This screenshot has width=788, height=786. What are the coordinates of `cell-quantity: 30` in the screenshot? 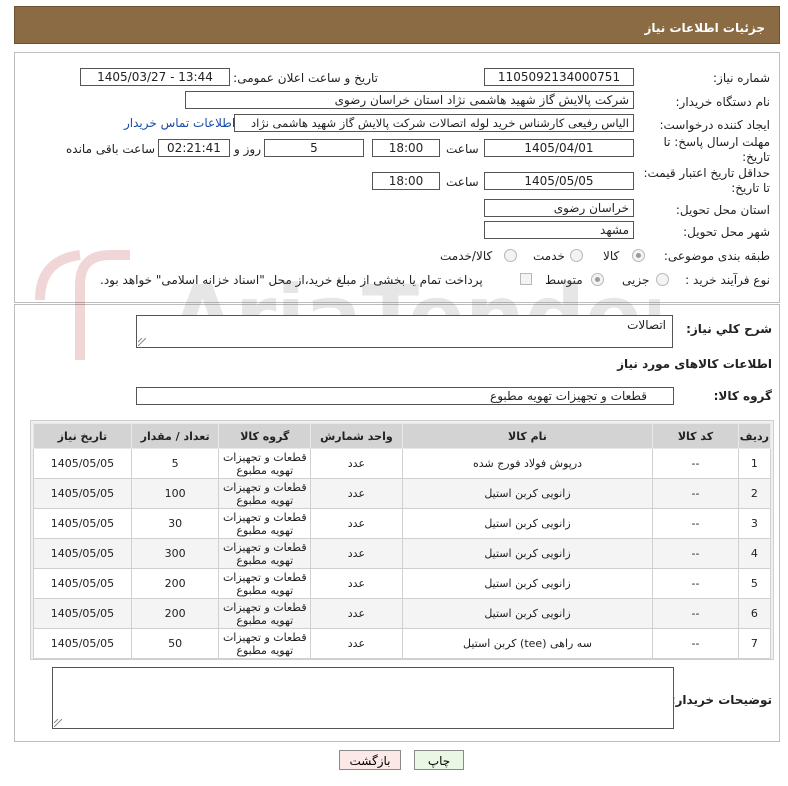 It's located at (175, 523).